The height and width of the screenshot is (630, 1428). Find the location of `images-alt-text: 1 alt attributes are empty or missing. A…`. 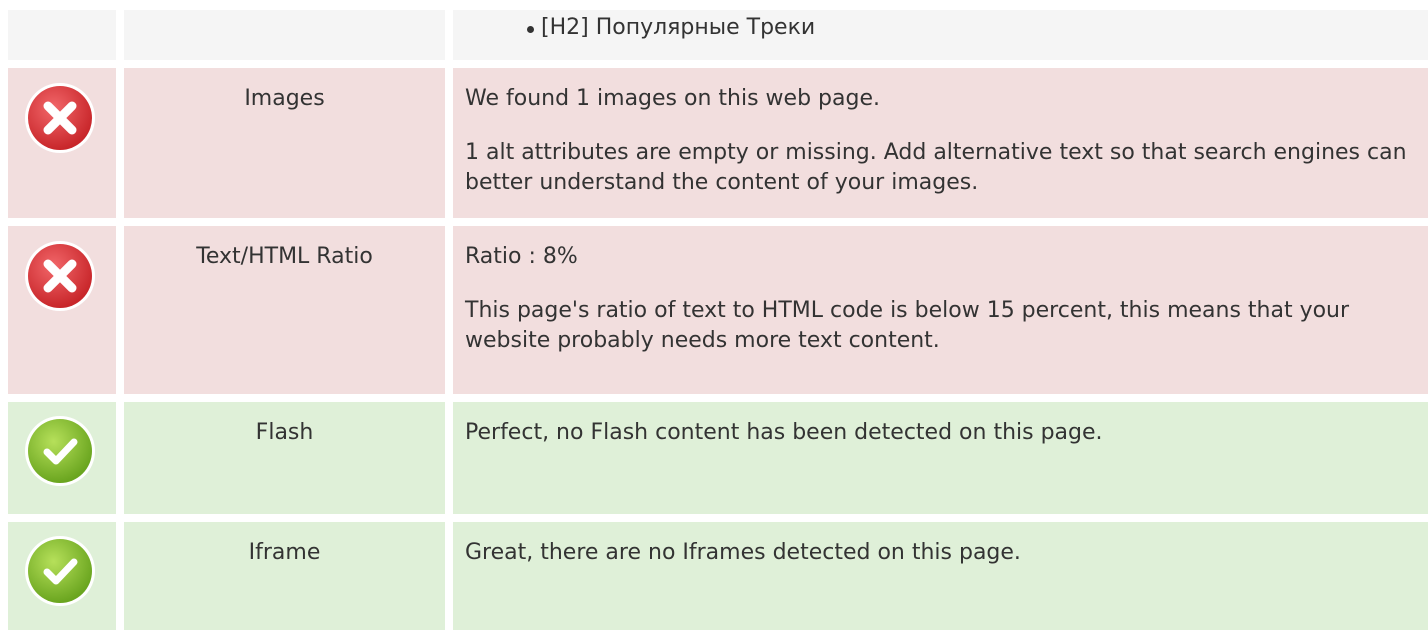

images-alt-text: 1 alt attributes are empty or missing. A… is located at coordinates (936, 167).